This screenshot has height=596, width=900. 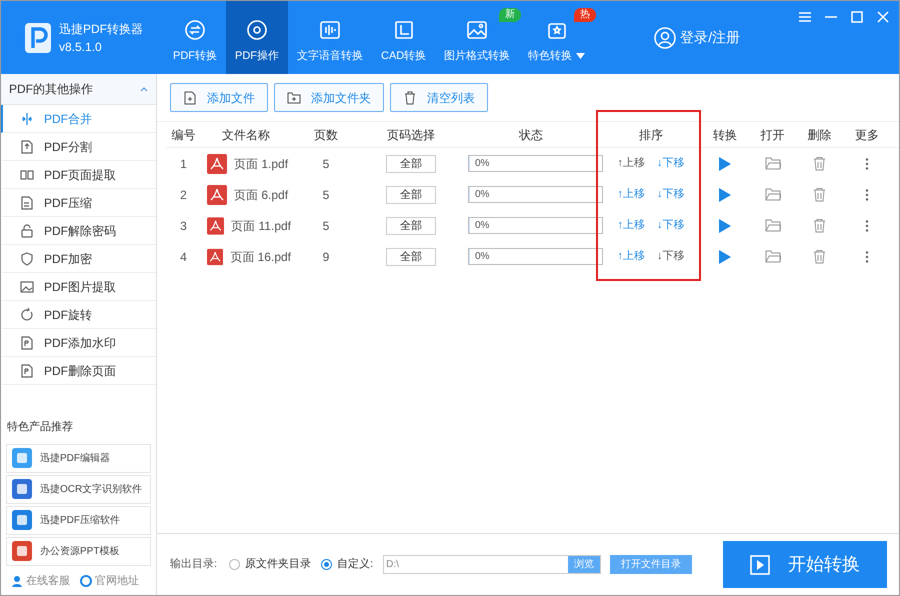 I want to click on sidebar-item: PDF页面提取, so click(x=78, y=175).